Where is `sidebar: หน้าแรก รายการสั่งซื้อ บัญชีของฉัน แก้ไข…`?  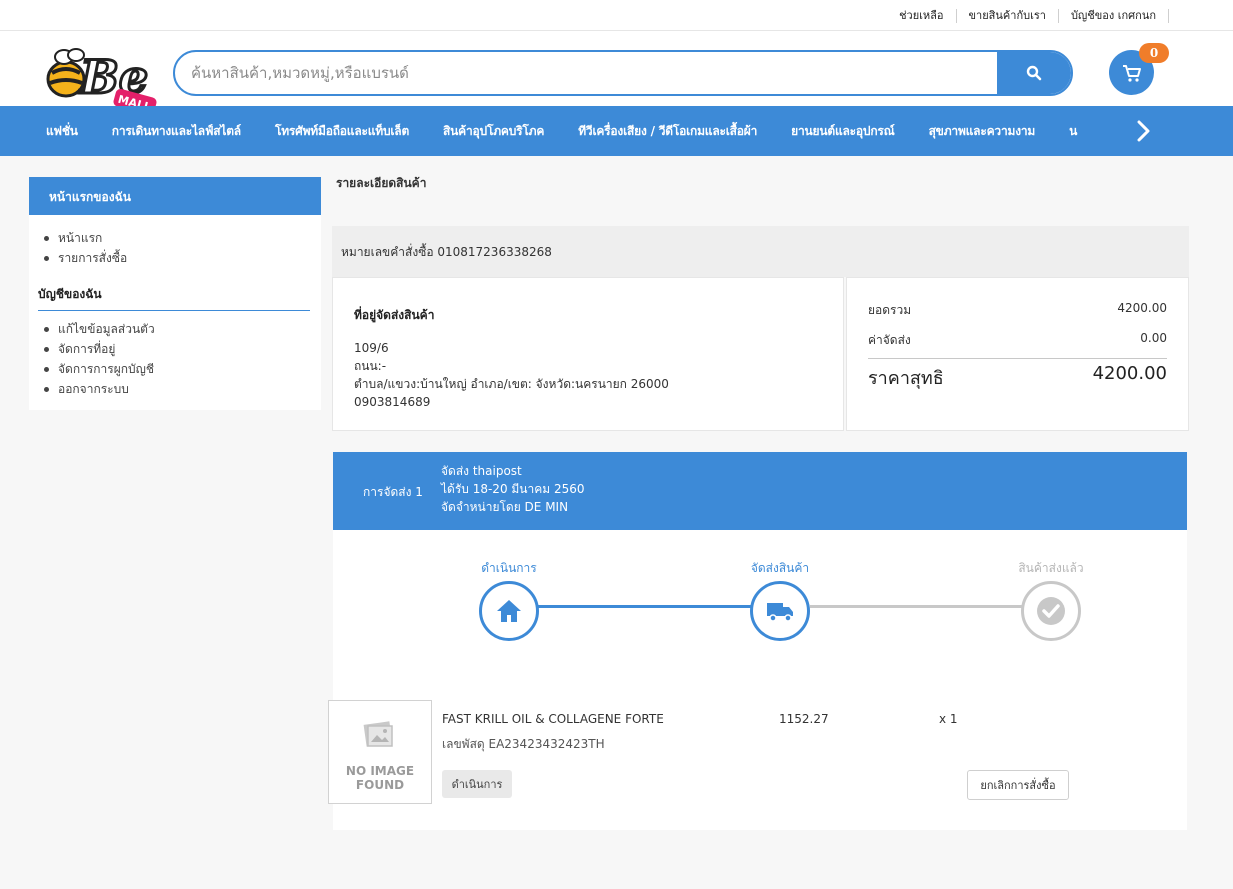
sidebar: หน้าแรก รายการสั่งซื้อ บัญชีของฉัน แก้ไข… is located at coordinates (175, 312).